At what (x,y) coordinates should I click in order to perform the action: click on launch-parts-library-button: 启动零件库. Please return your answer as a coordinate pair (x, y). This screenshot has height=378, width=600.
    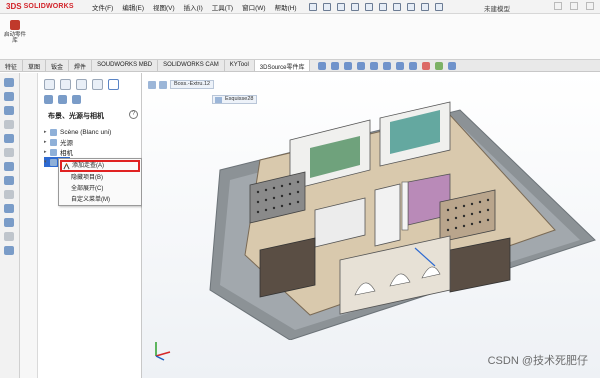
    Looking at the image, I should click on (15, 32).